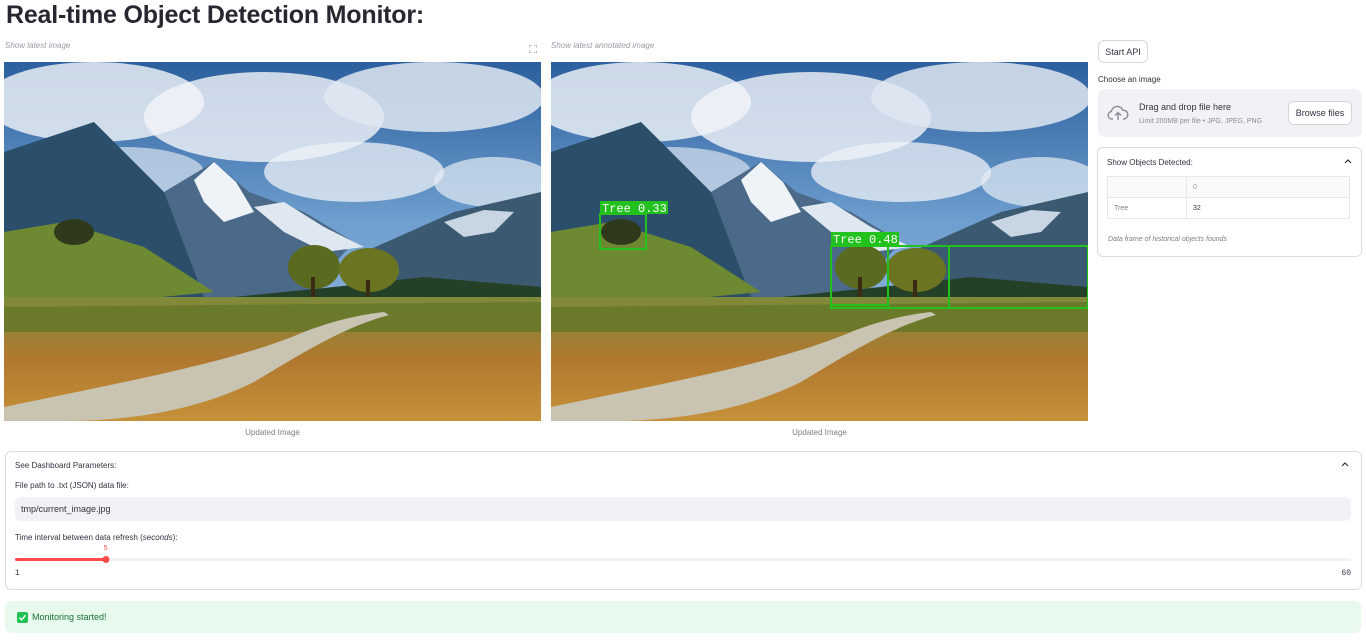 This screenshot has width=1366, height=641. Describe the element at coordinates (106, 559) in the screenshot. I see `slider-thumb` at that location.